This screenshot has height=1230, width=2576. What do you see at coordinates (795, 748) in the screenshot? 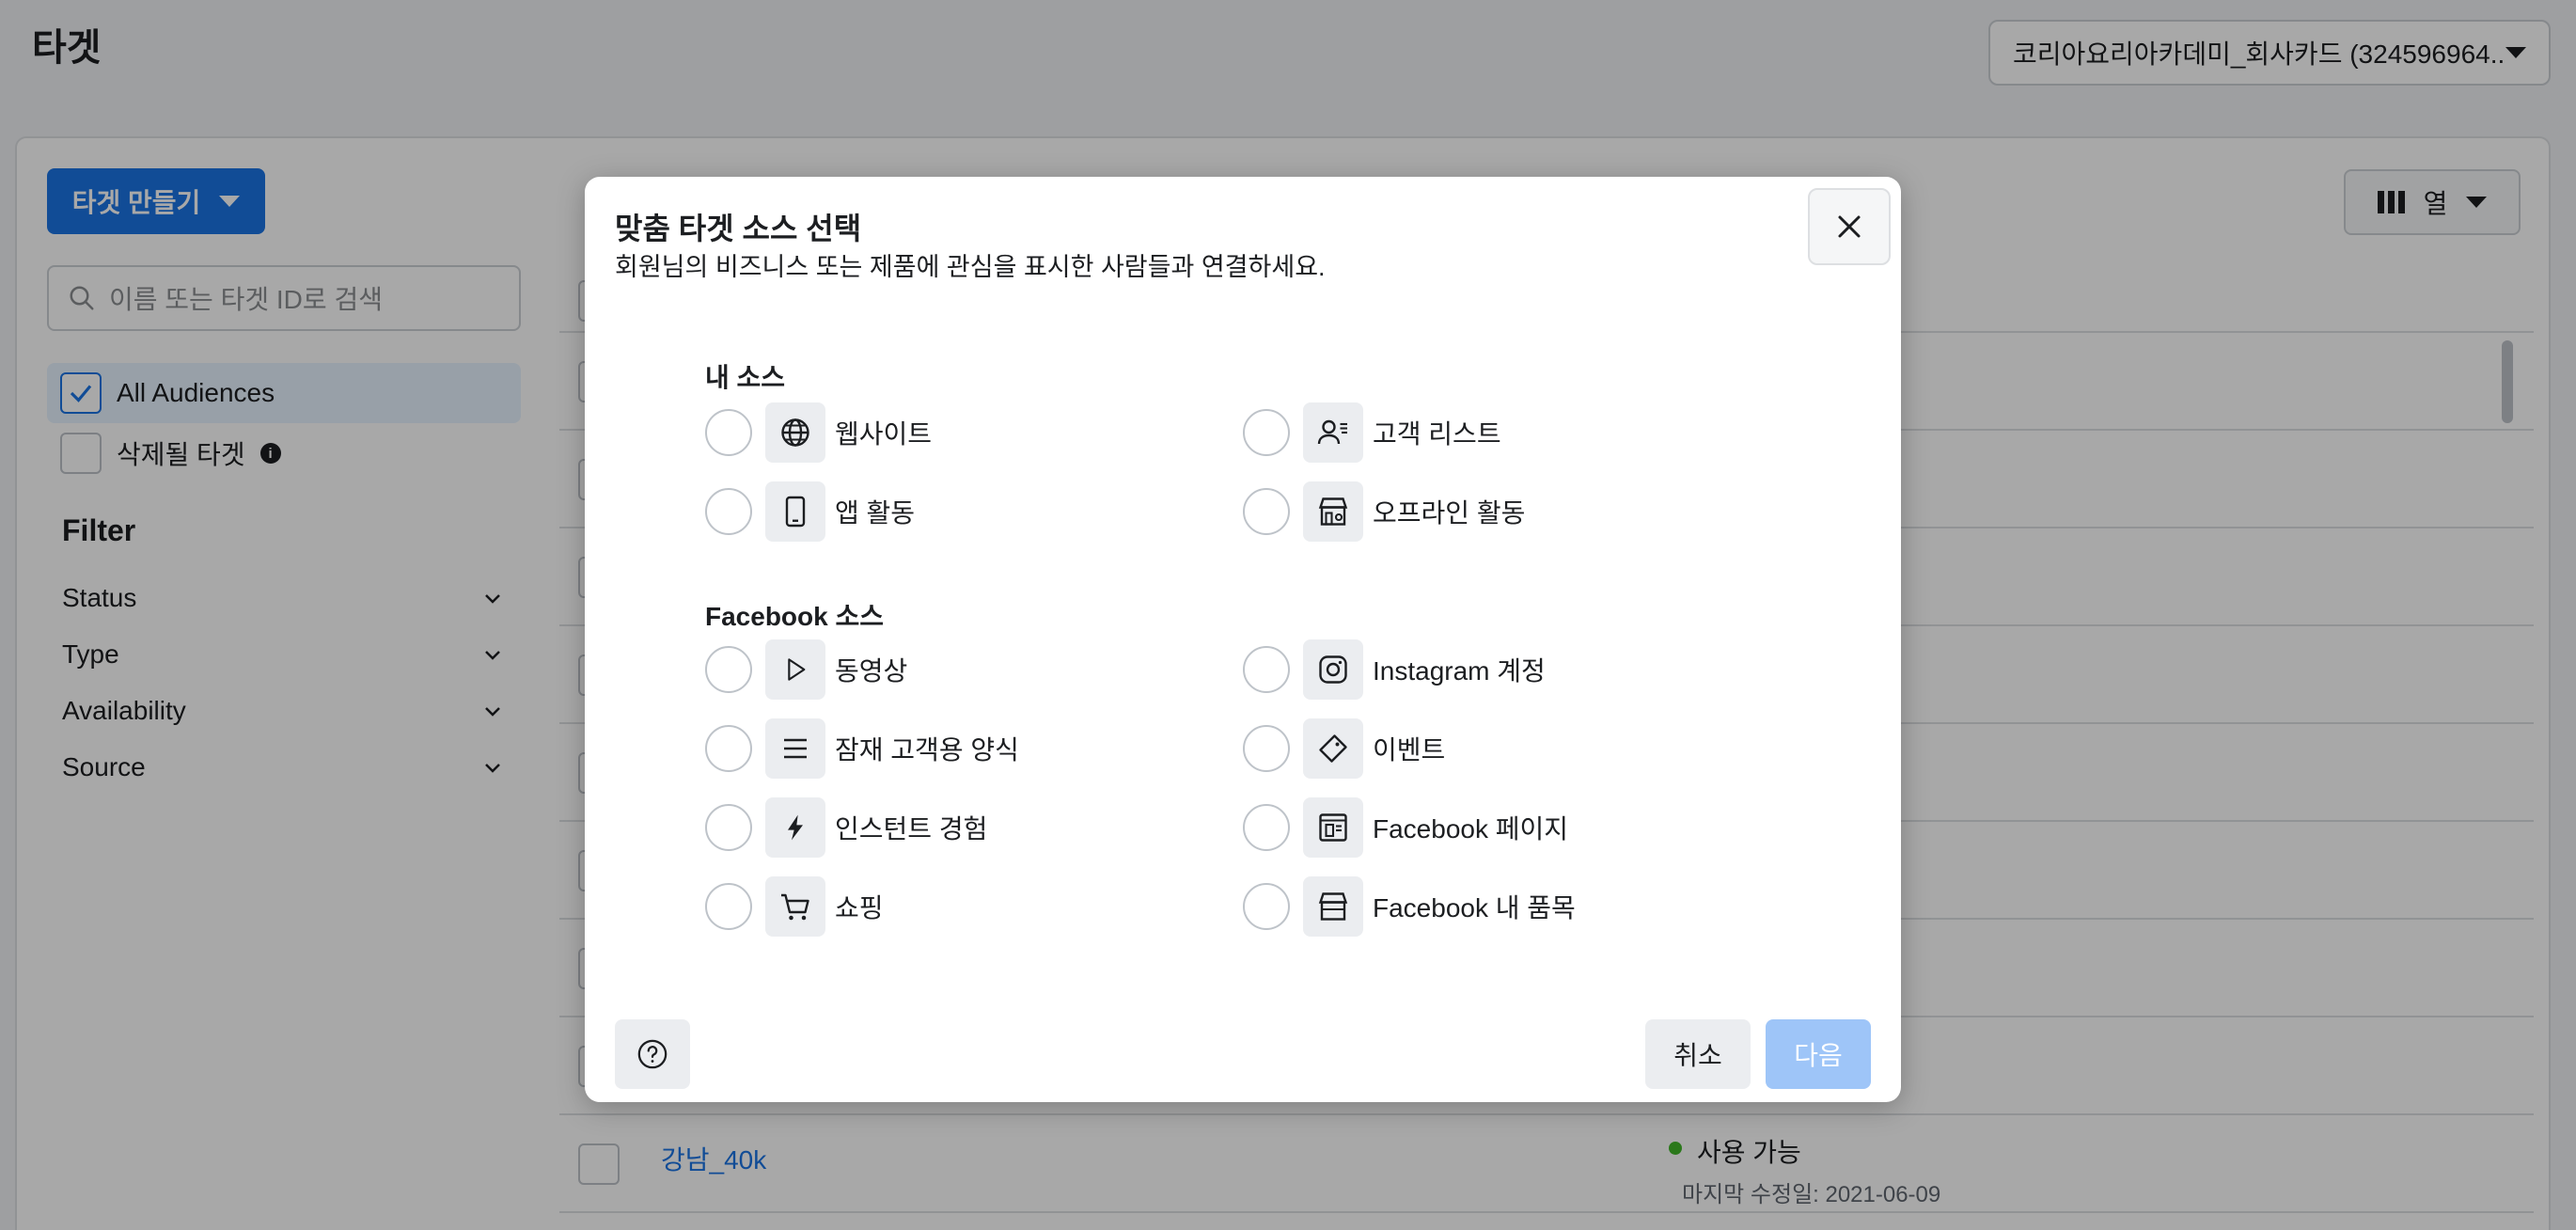
I see `lines-icon` at bounding box center [795, 748].